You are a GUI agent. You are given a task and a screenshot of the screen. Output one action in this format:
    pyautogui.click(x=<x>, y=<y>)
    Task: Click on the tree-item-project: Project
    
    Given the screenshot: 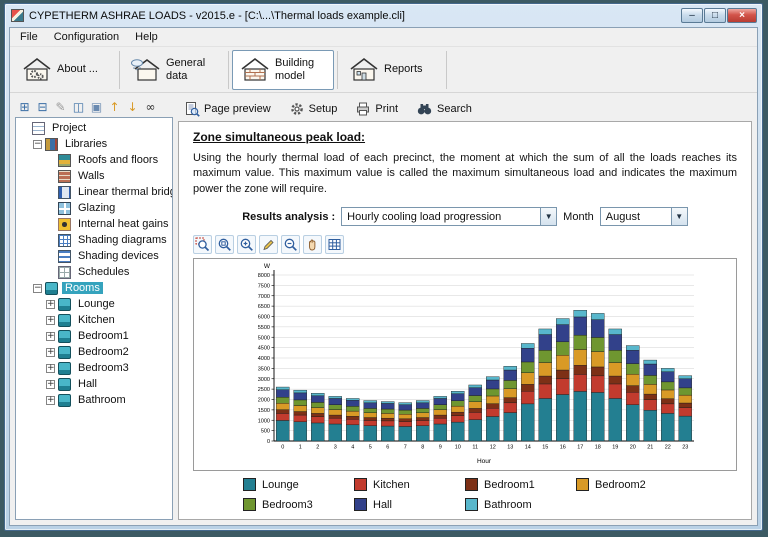 What is the action you would take?
    pyautogui.click(x=94, y=128)
    